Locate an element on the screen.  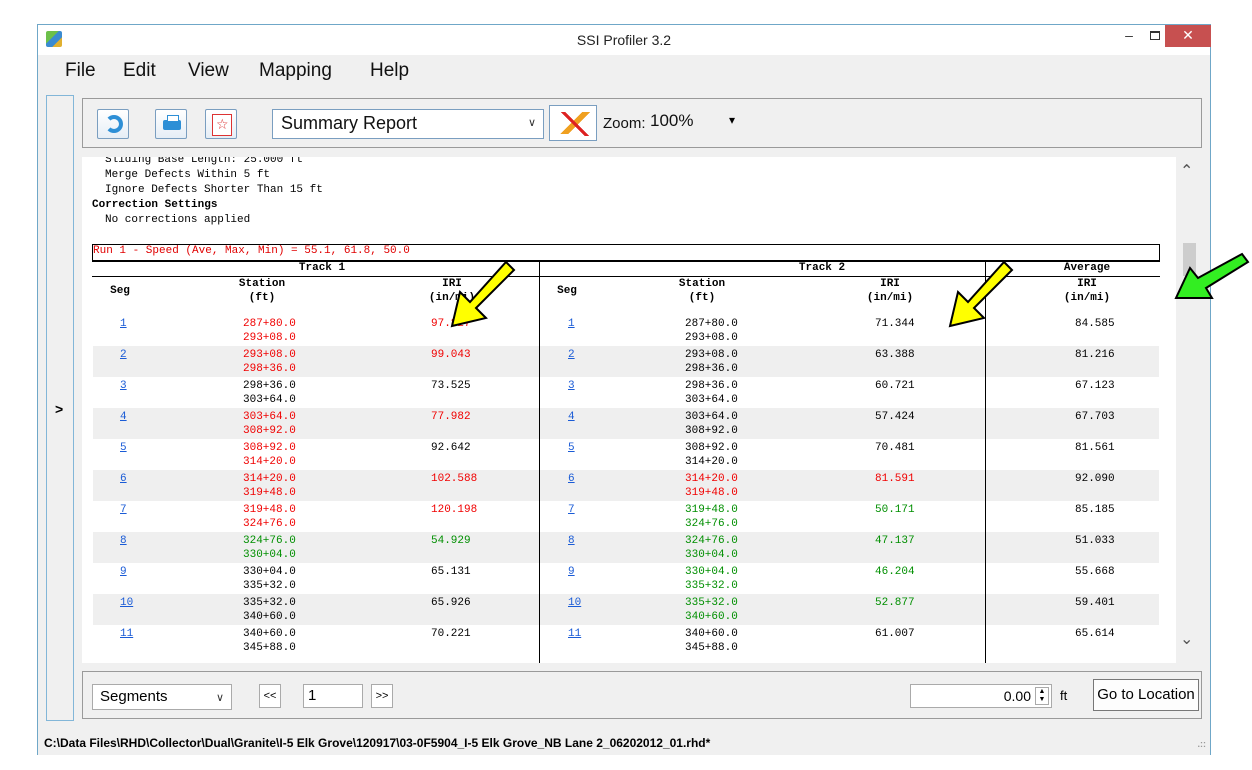
report-type-select: Summary Report ∨ is located at coordinates (408, 124).